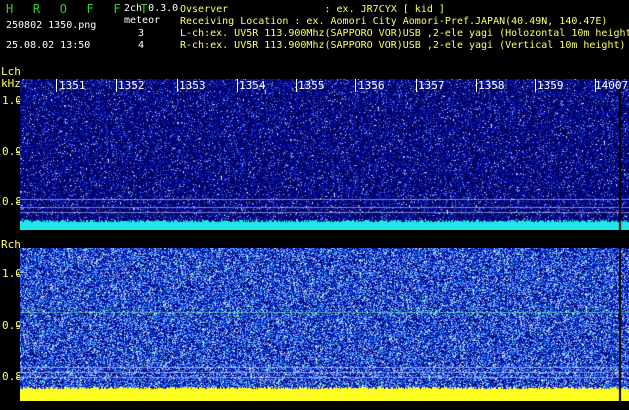  What do you see at coordinates (141, 33) in the screenshot?
I see `count-lch: 3` at bounding box center [141, 33].